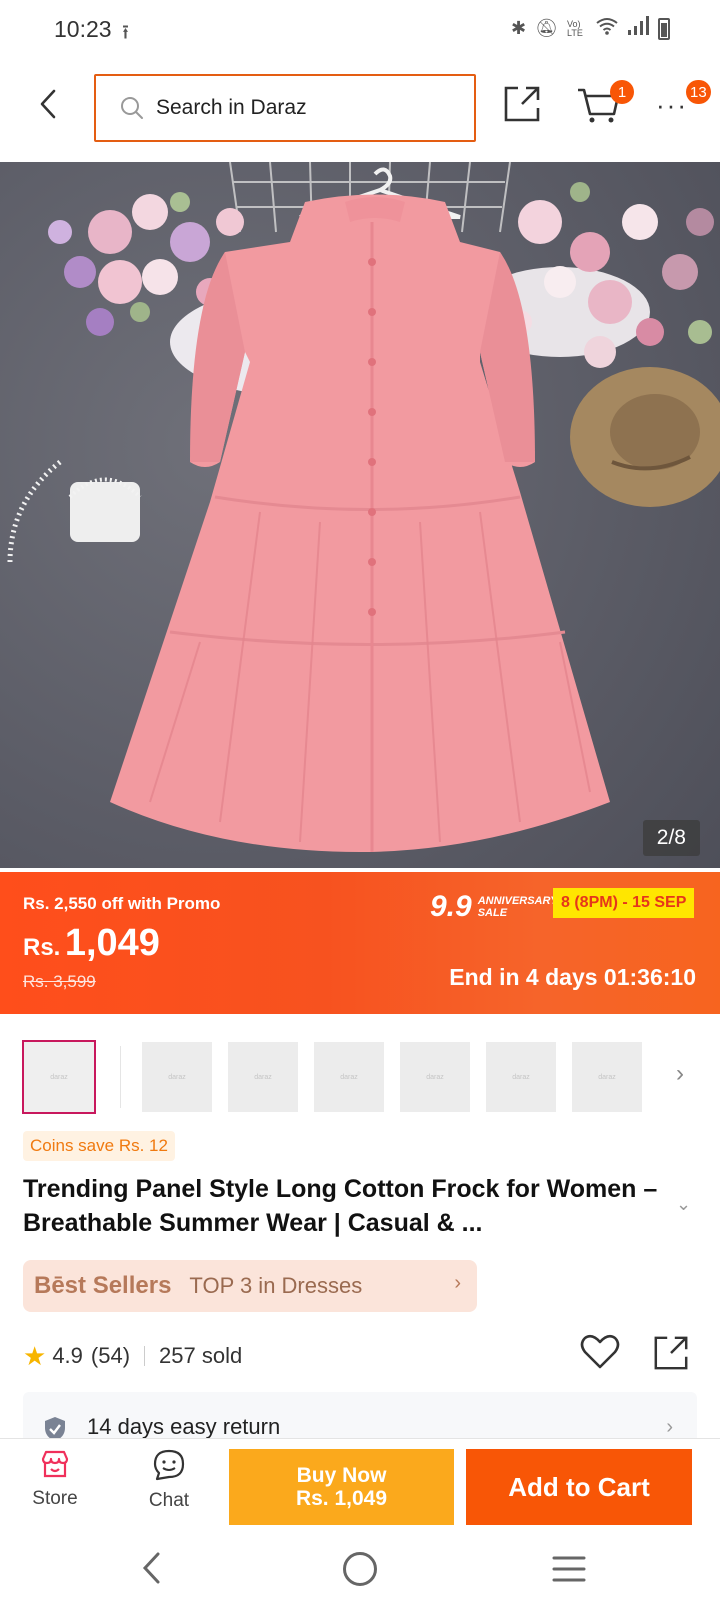  I want to click on back-button, so click(48, 104).